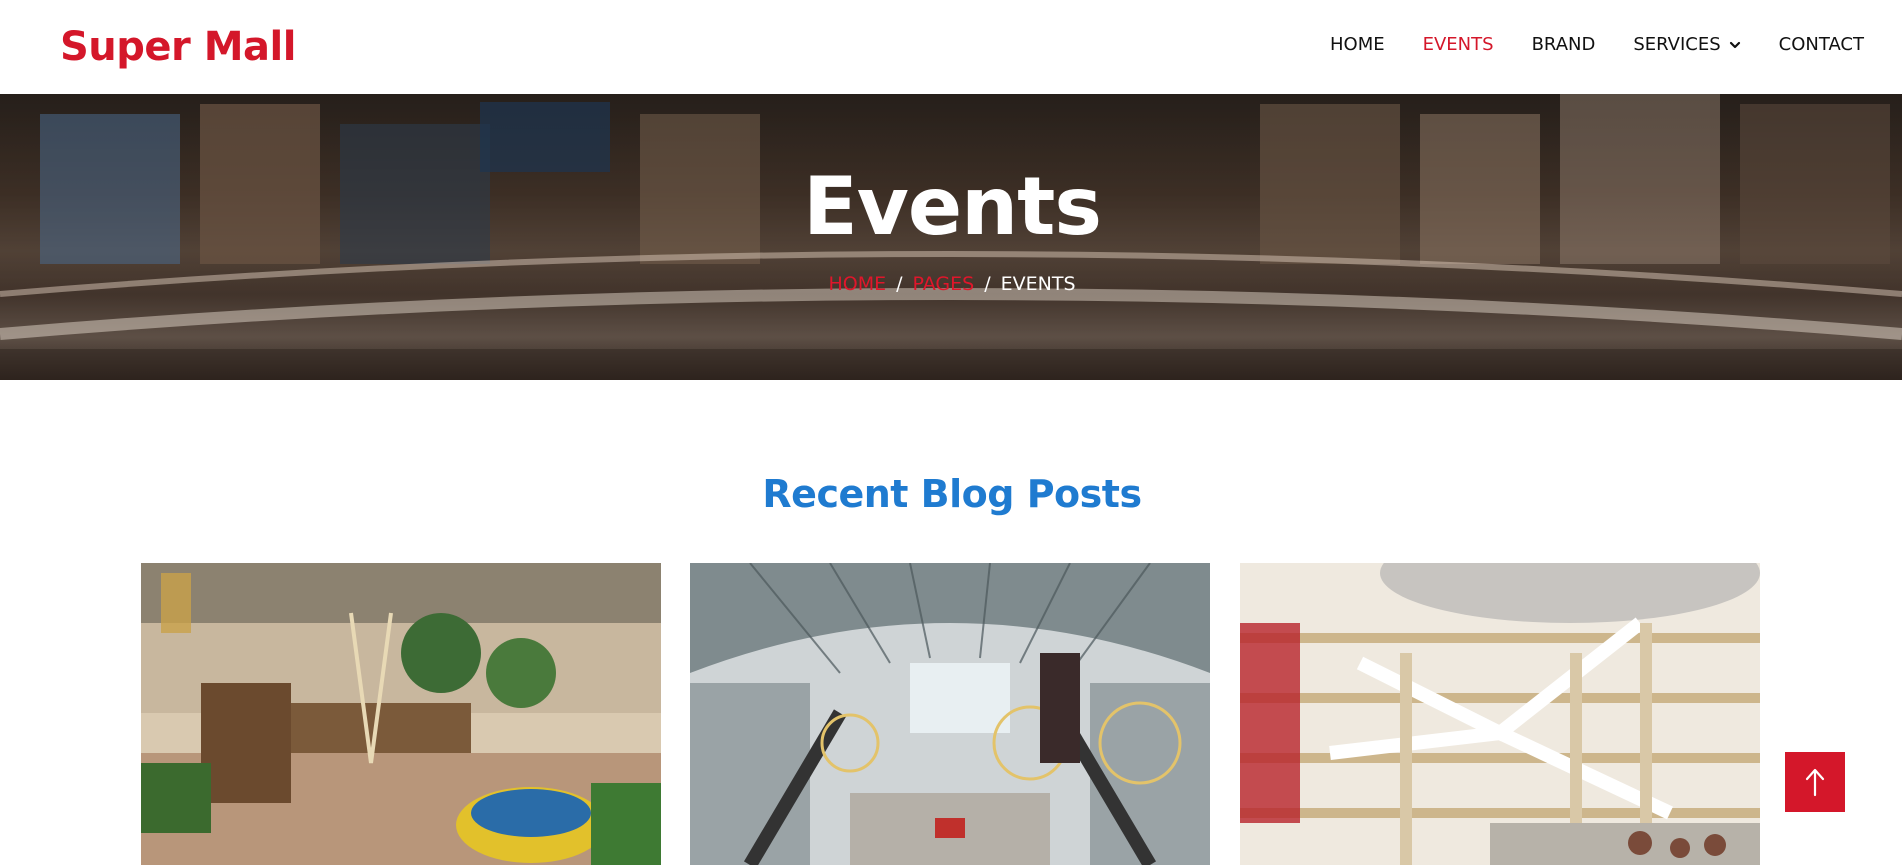 The width and height of the screenshot is (1904, 865). I want to click on breadcrumb: HOME / PAGES / EVENTS, so click(951, 284).